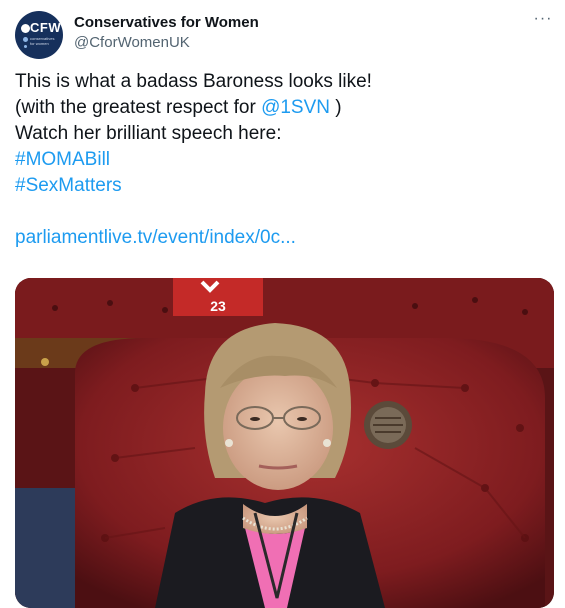 Image resolution: width=565 pixels, height=608 pixels. I want to click on tweet-line: (with the greatest respect for @1SVN ), so click(285, 108).